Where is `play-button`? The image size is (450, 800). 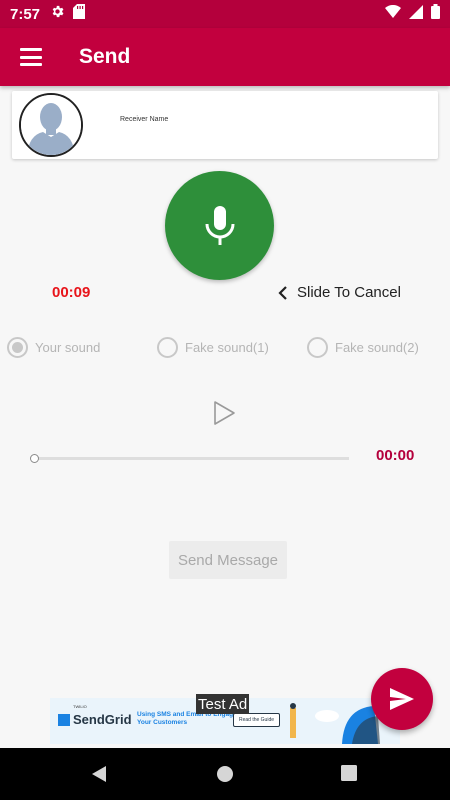
play-button is located at coordinates (224, 413).